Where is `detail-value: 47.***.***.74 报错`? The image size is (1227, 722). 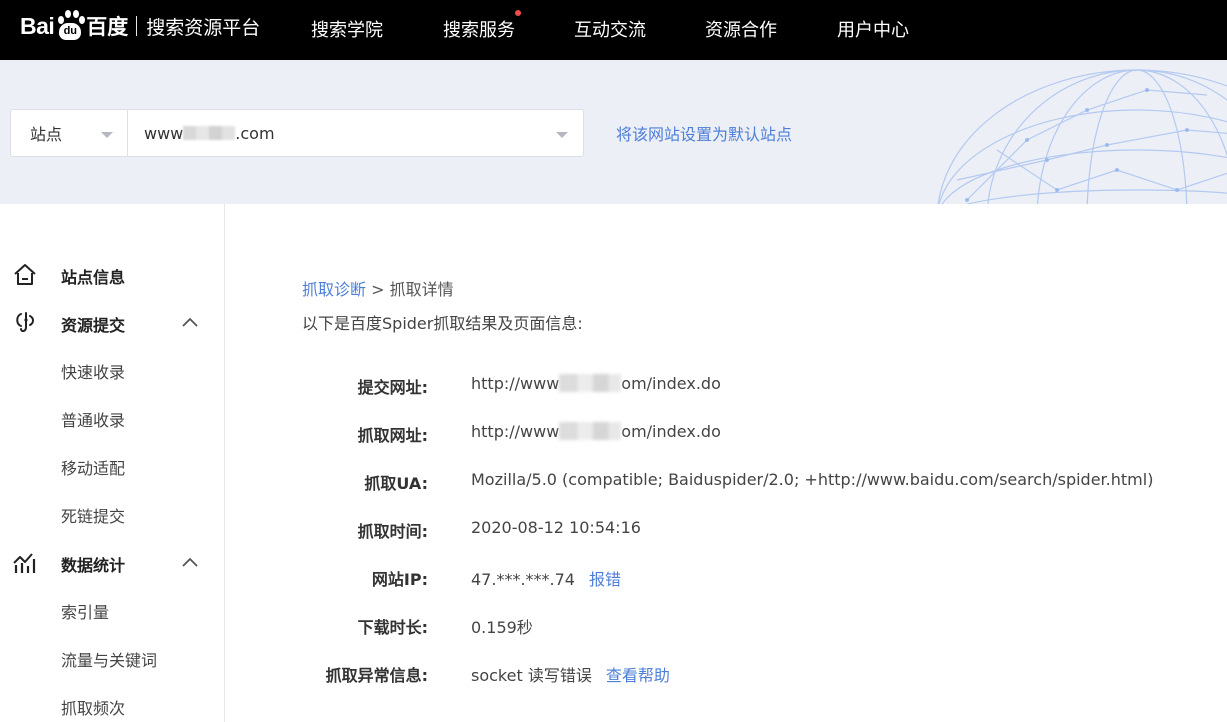
detail-value: 47.***.***.74 报错 is located at coordinates (546, 578).